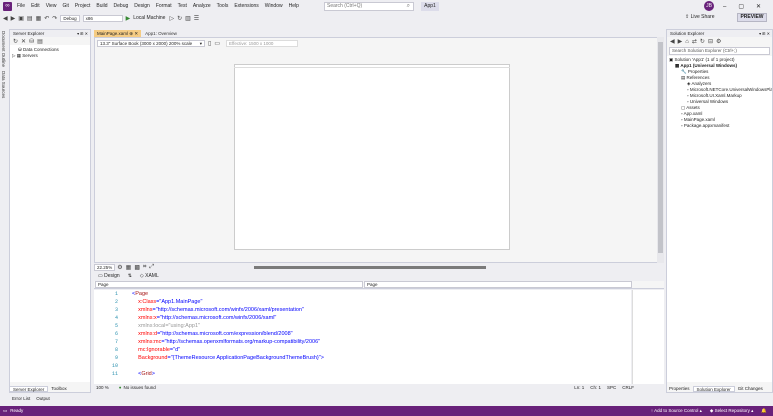 The width and height of the screenshot is (773, 416). Describe the element at coordinates (102, 387) in the screenshot. I see `editor-zoom: 100 %` at that location.